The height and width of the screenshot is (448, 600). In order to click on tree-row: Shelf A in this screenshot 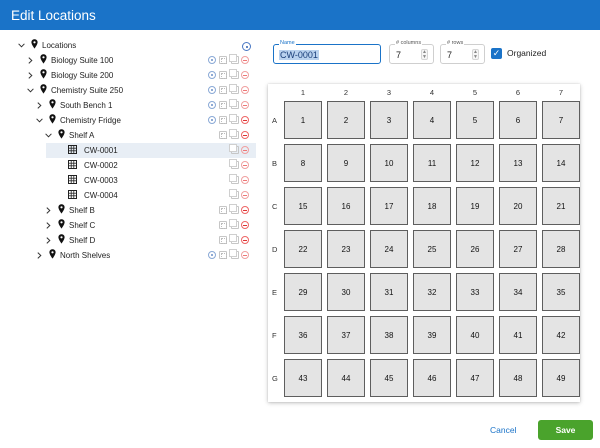, I will do `click(128, 135)`.